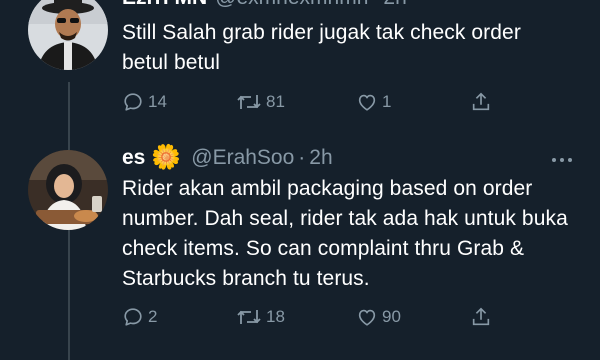  What do you see at coordinates (291, 5) in the screenshot?
I see `author-handle: @exmnexmnmn` at bounding box center [291, 5].